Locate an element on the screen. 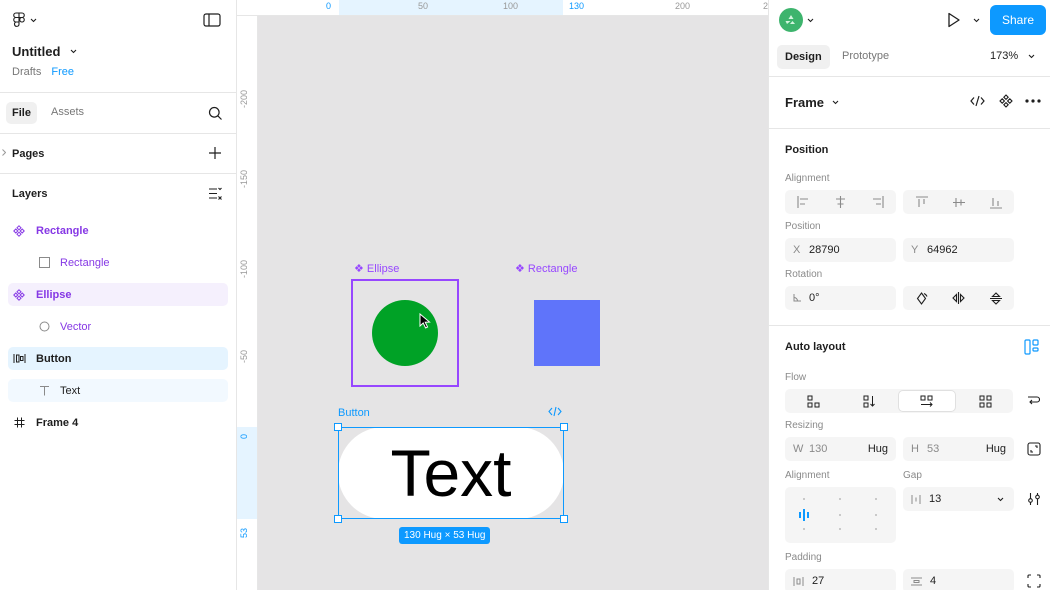 Image resolution: width=1050 pixels, height=590 pixels. height-mode-dropdown: Hug is located at coordinates (996, 449).